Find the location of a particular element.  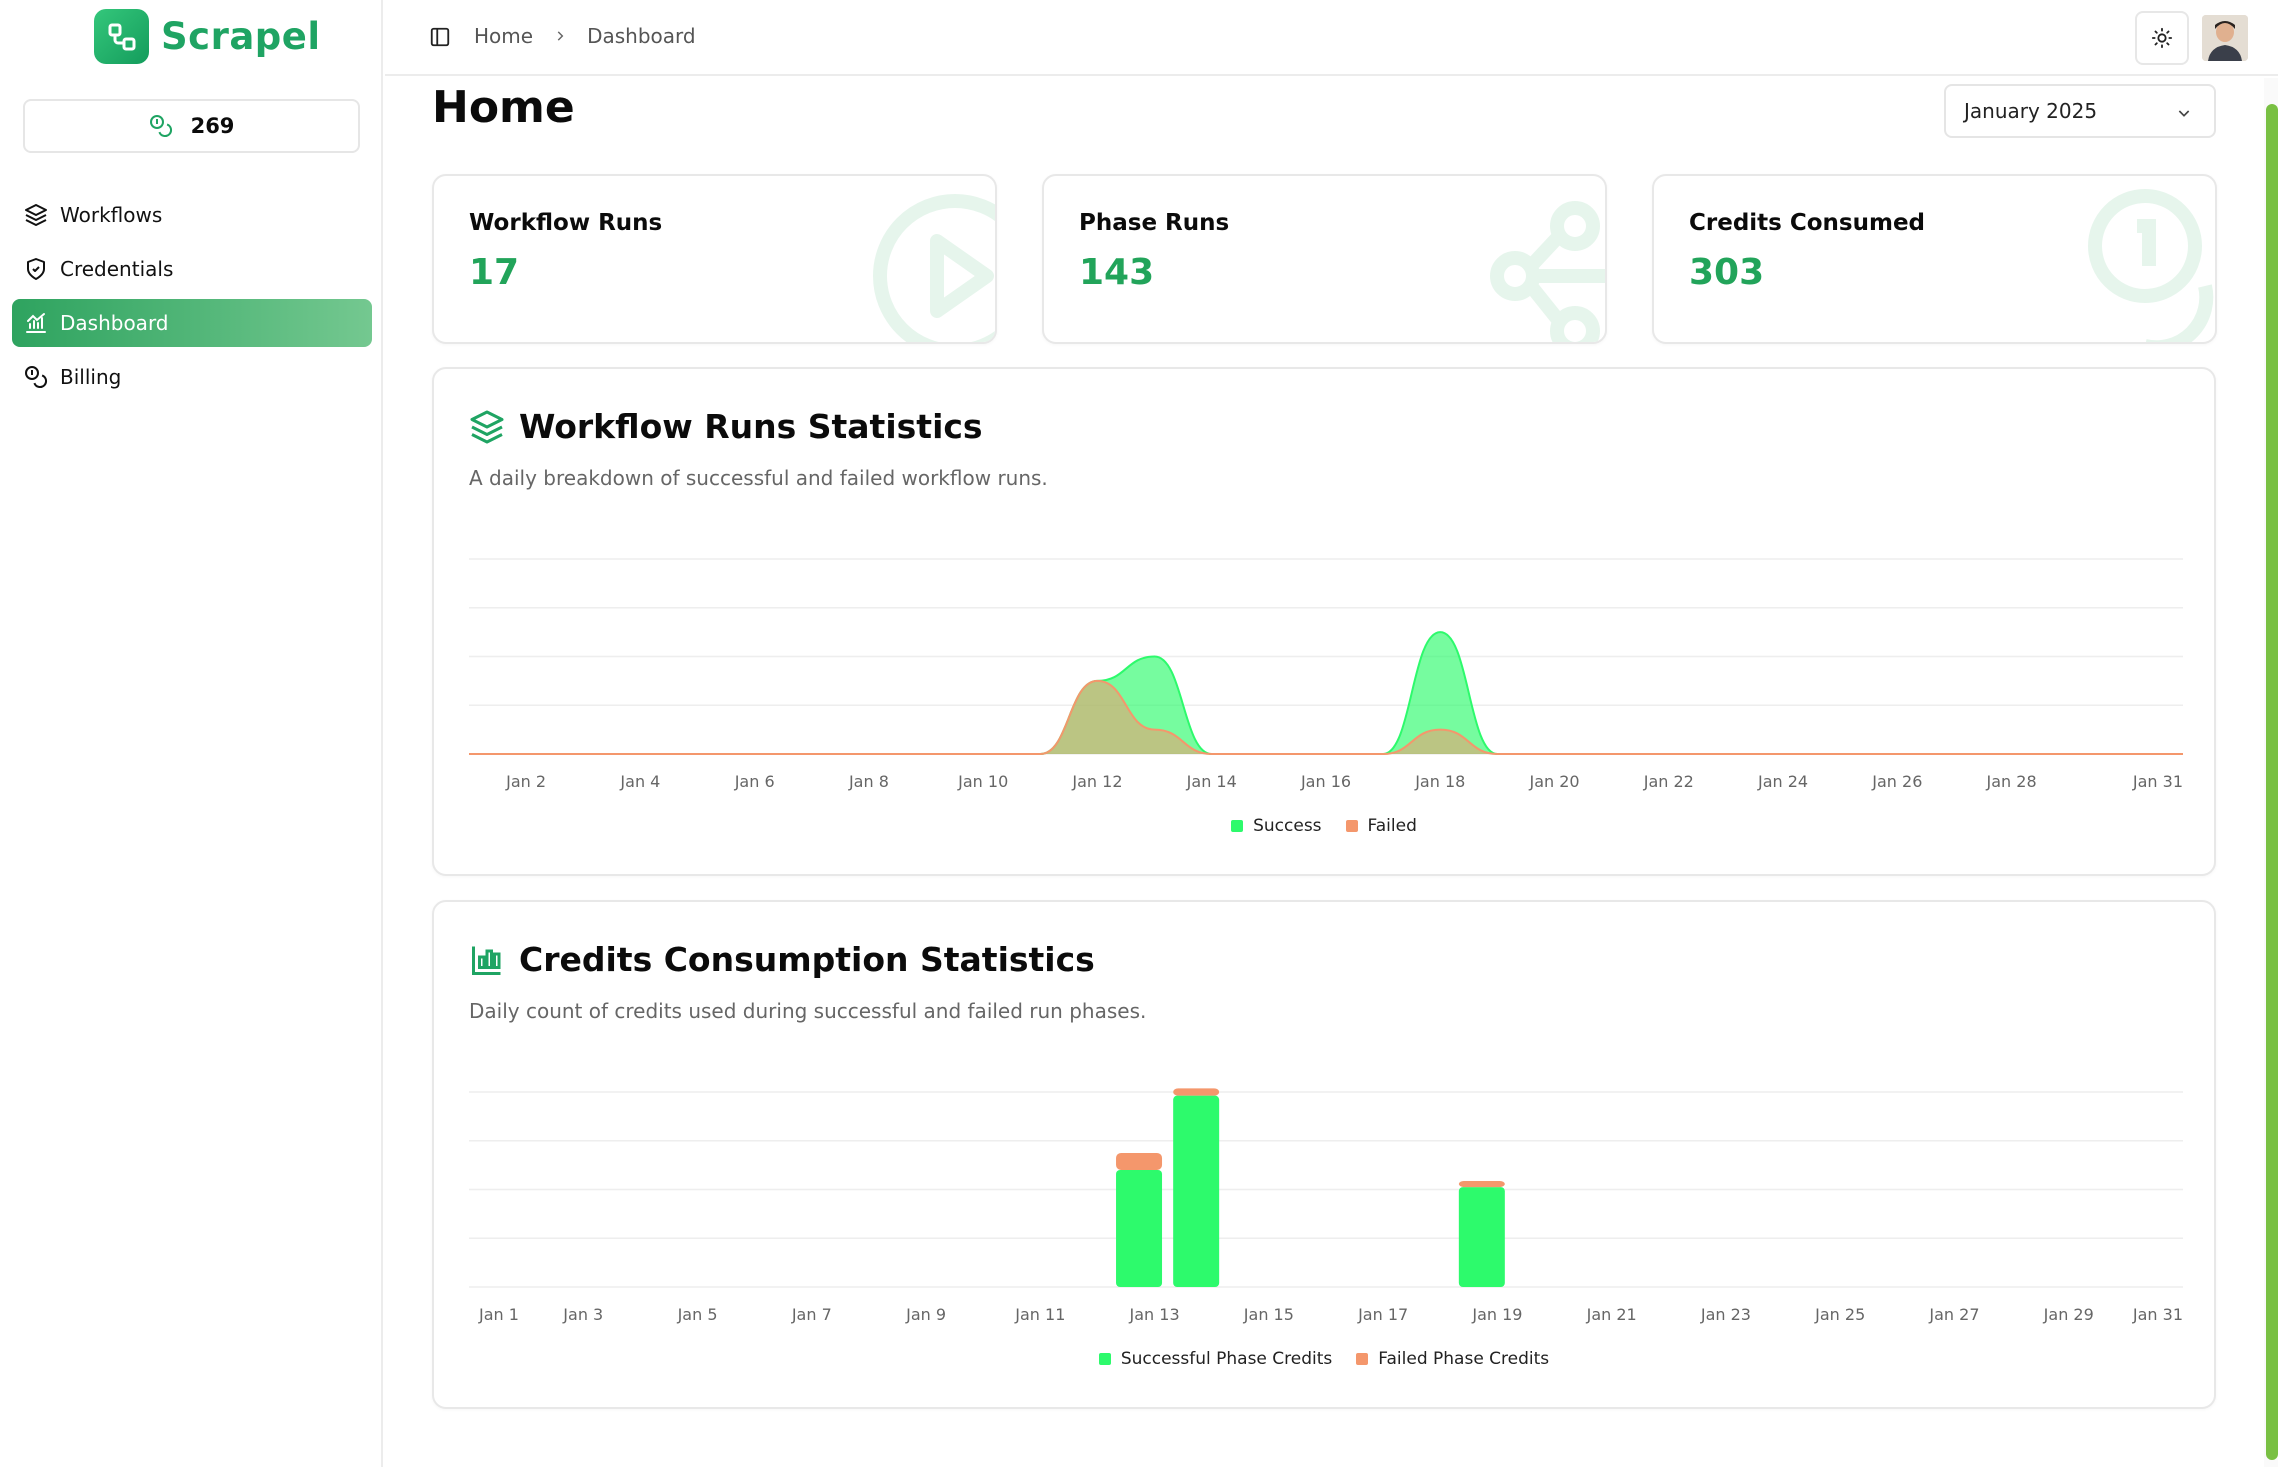

sidebar-item-workflows: Workflows is located at coordinates (192, 215).